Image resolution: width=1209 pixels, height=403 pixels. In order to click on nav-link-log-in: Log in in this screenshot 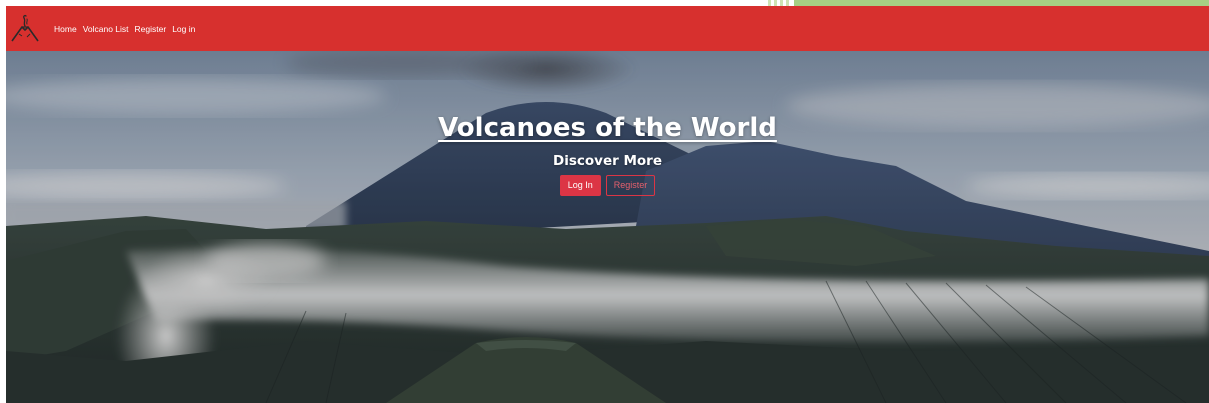, I will do `click(183, 29)`.